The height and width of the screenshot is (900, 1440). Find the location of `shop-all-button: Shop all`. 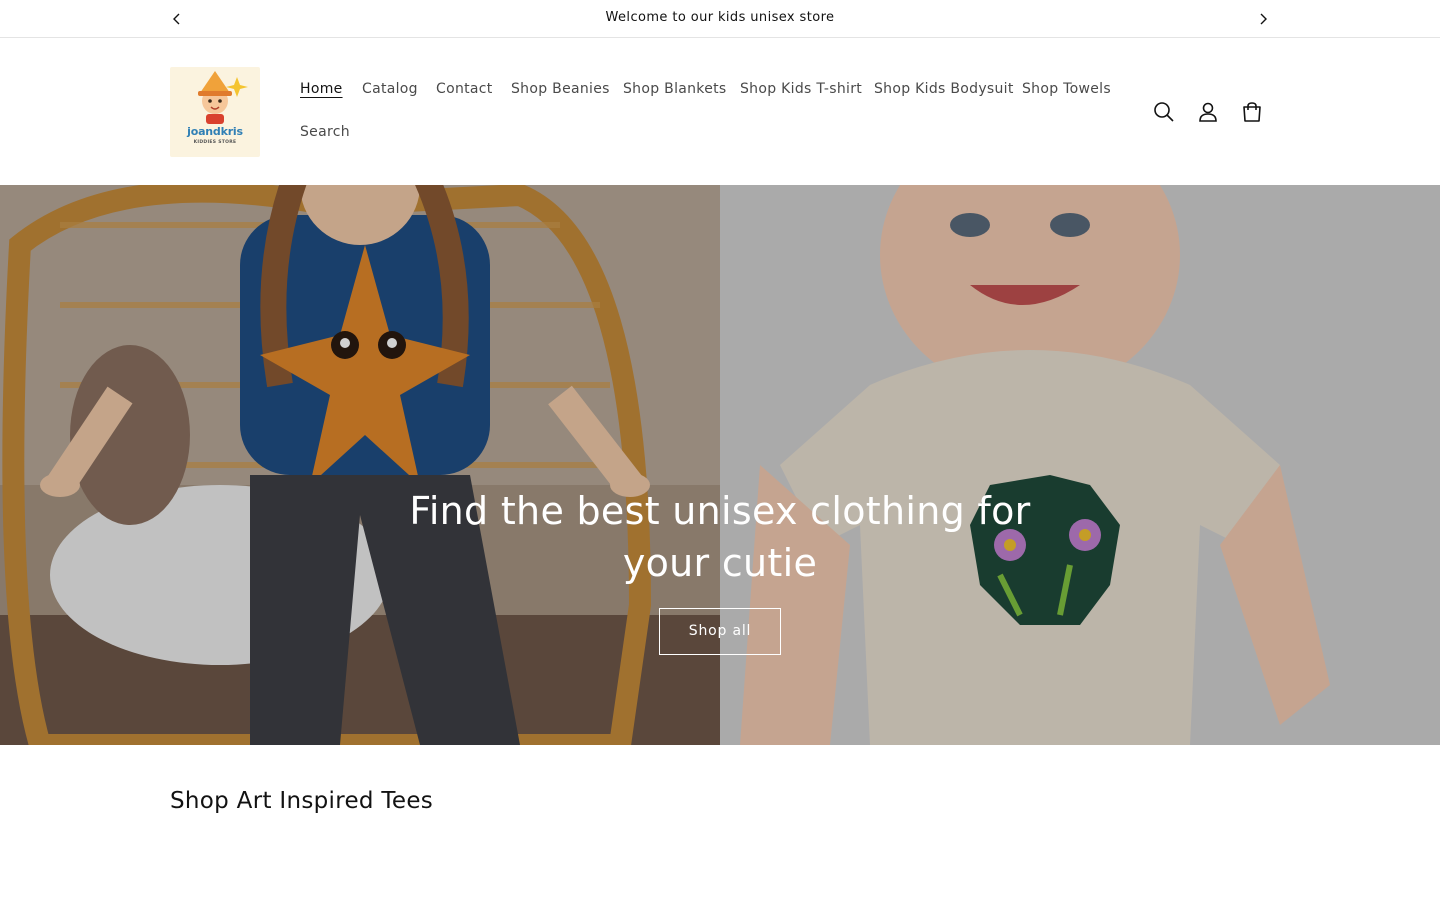

shop-all-button: Shop all is located at coordinates (720, 631).